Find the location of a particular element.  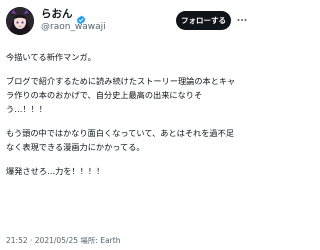

tweet-date: 2021/05/25 is located at coordinates (56, 240).